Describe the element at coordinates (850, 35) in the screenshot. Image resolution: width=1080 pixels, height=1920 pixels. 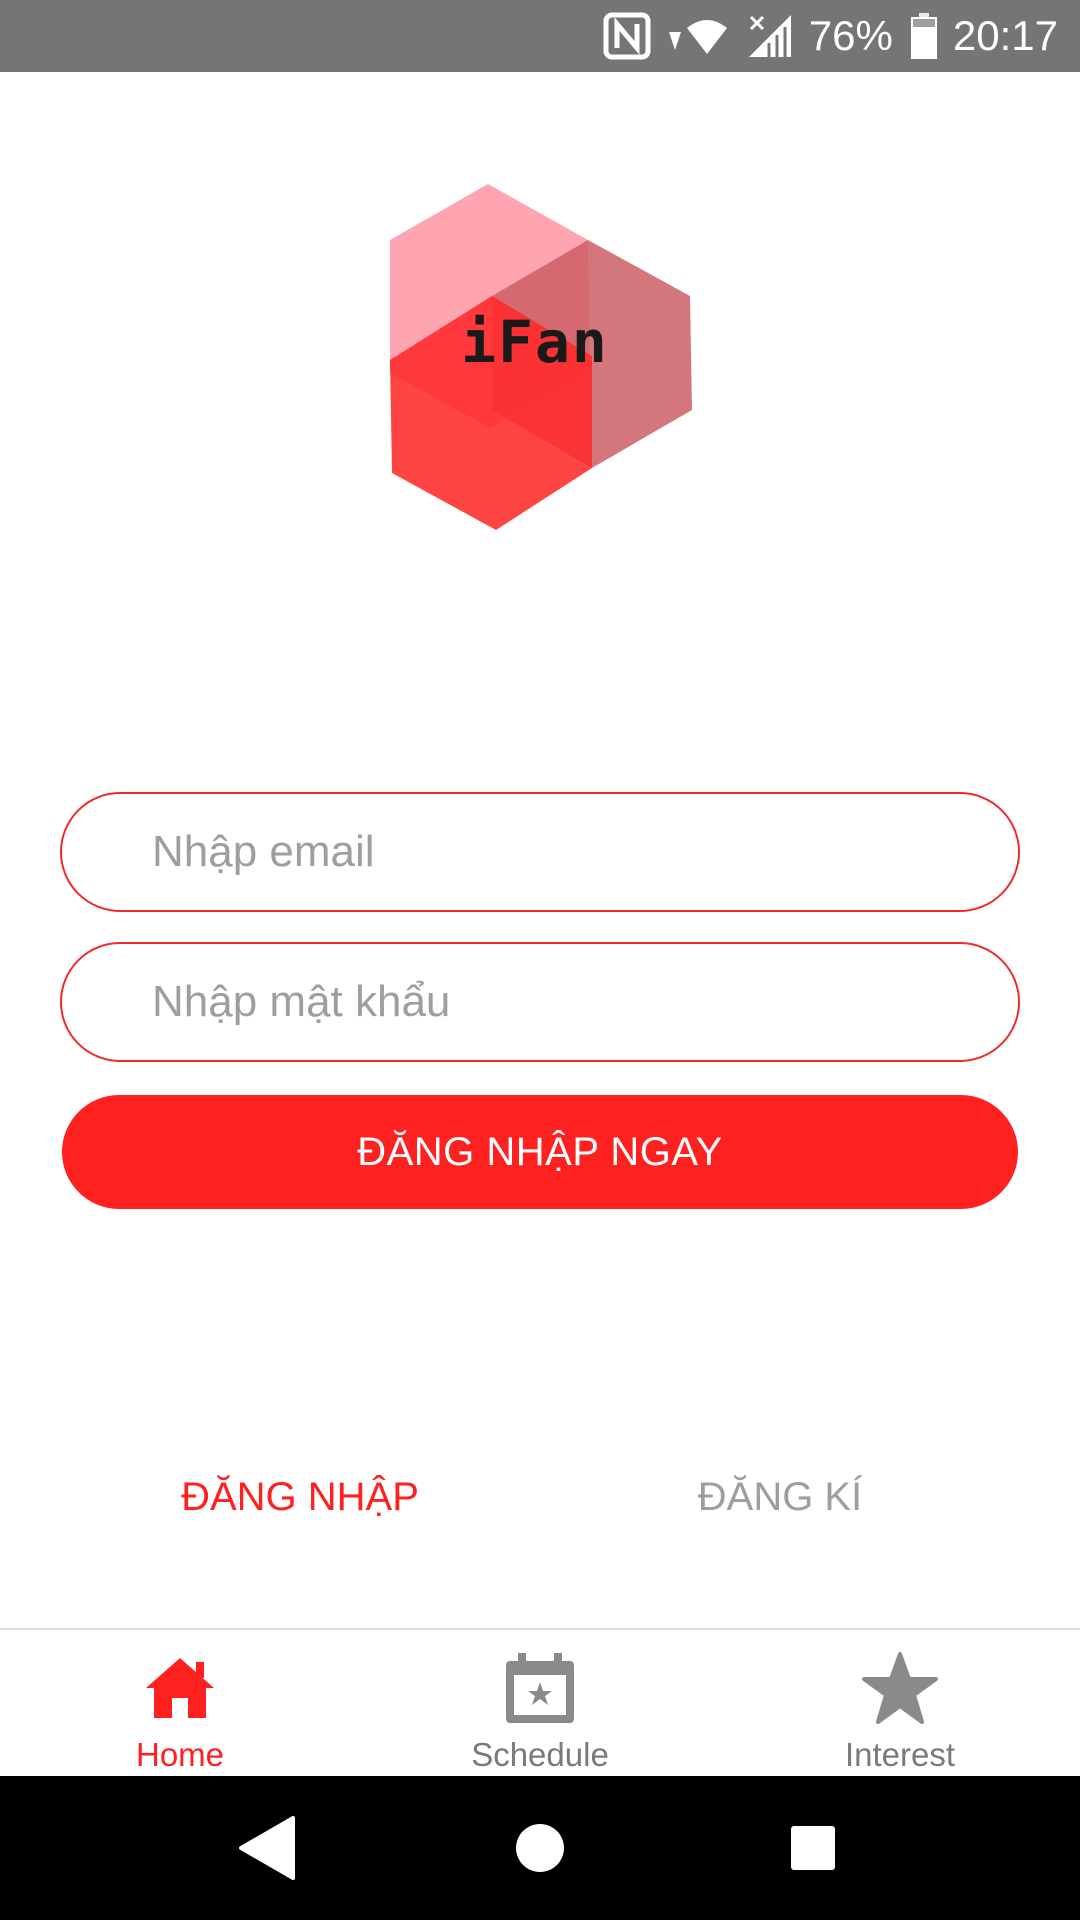
I see `battery-percent: 76%` at that location.